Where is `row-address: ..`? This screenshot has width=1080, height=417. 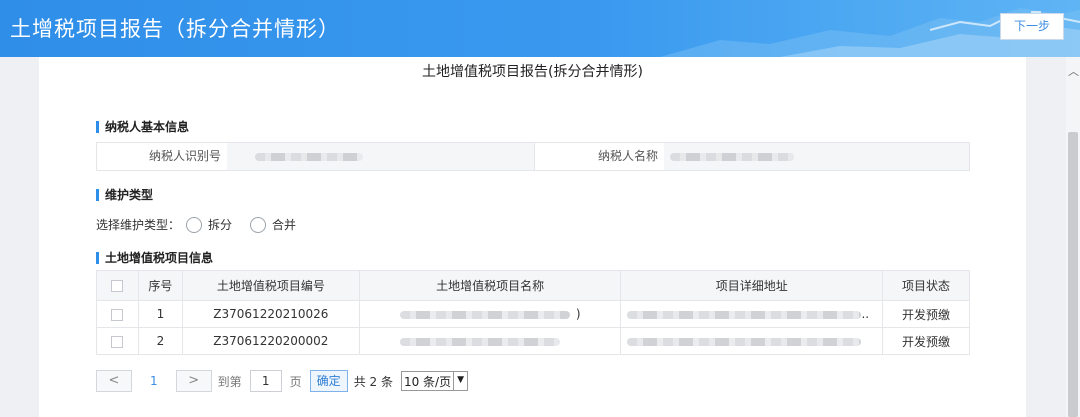 row-address: .. is located at coordinates (752, 314).